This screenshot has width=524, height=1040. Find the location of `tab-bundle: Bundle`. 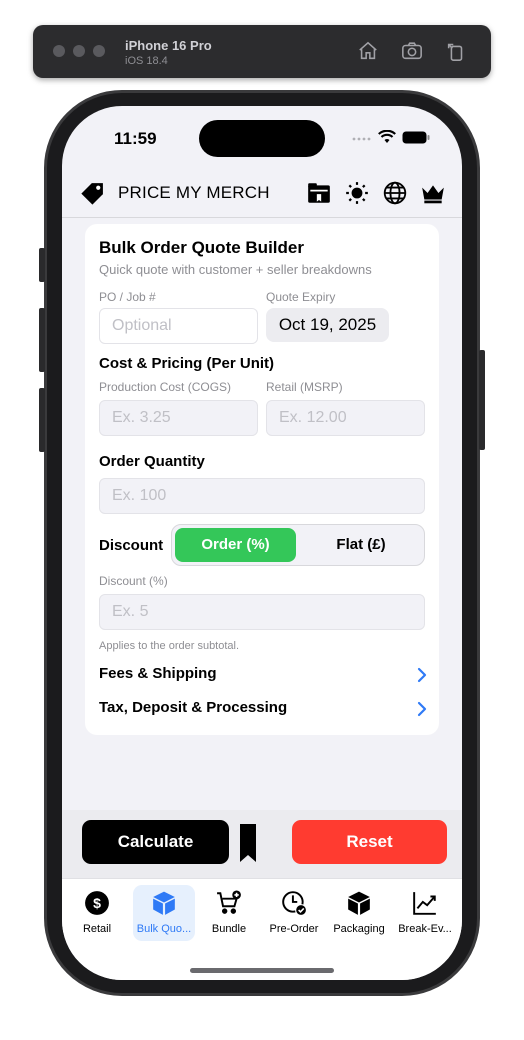

tab-bundle: Bundle is located at coordinates (229, 913).